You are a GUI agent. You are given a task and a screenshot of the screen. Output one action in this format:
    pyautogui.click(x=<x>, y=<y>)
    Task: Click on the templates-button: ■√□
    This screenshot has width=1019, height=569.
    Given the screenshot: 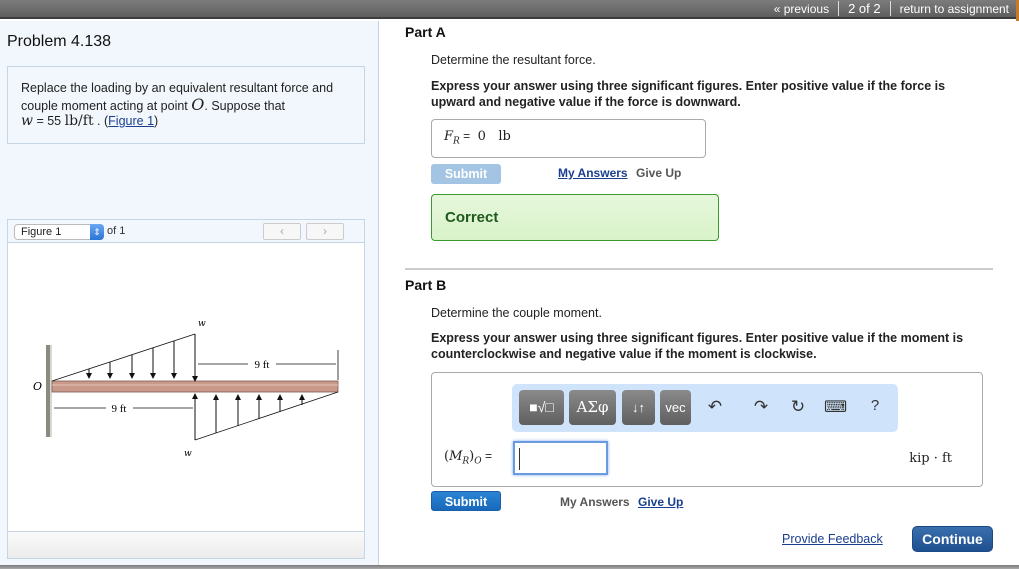 What is the action you would take?
    pyautogui.click(x=541, y=407)
    